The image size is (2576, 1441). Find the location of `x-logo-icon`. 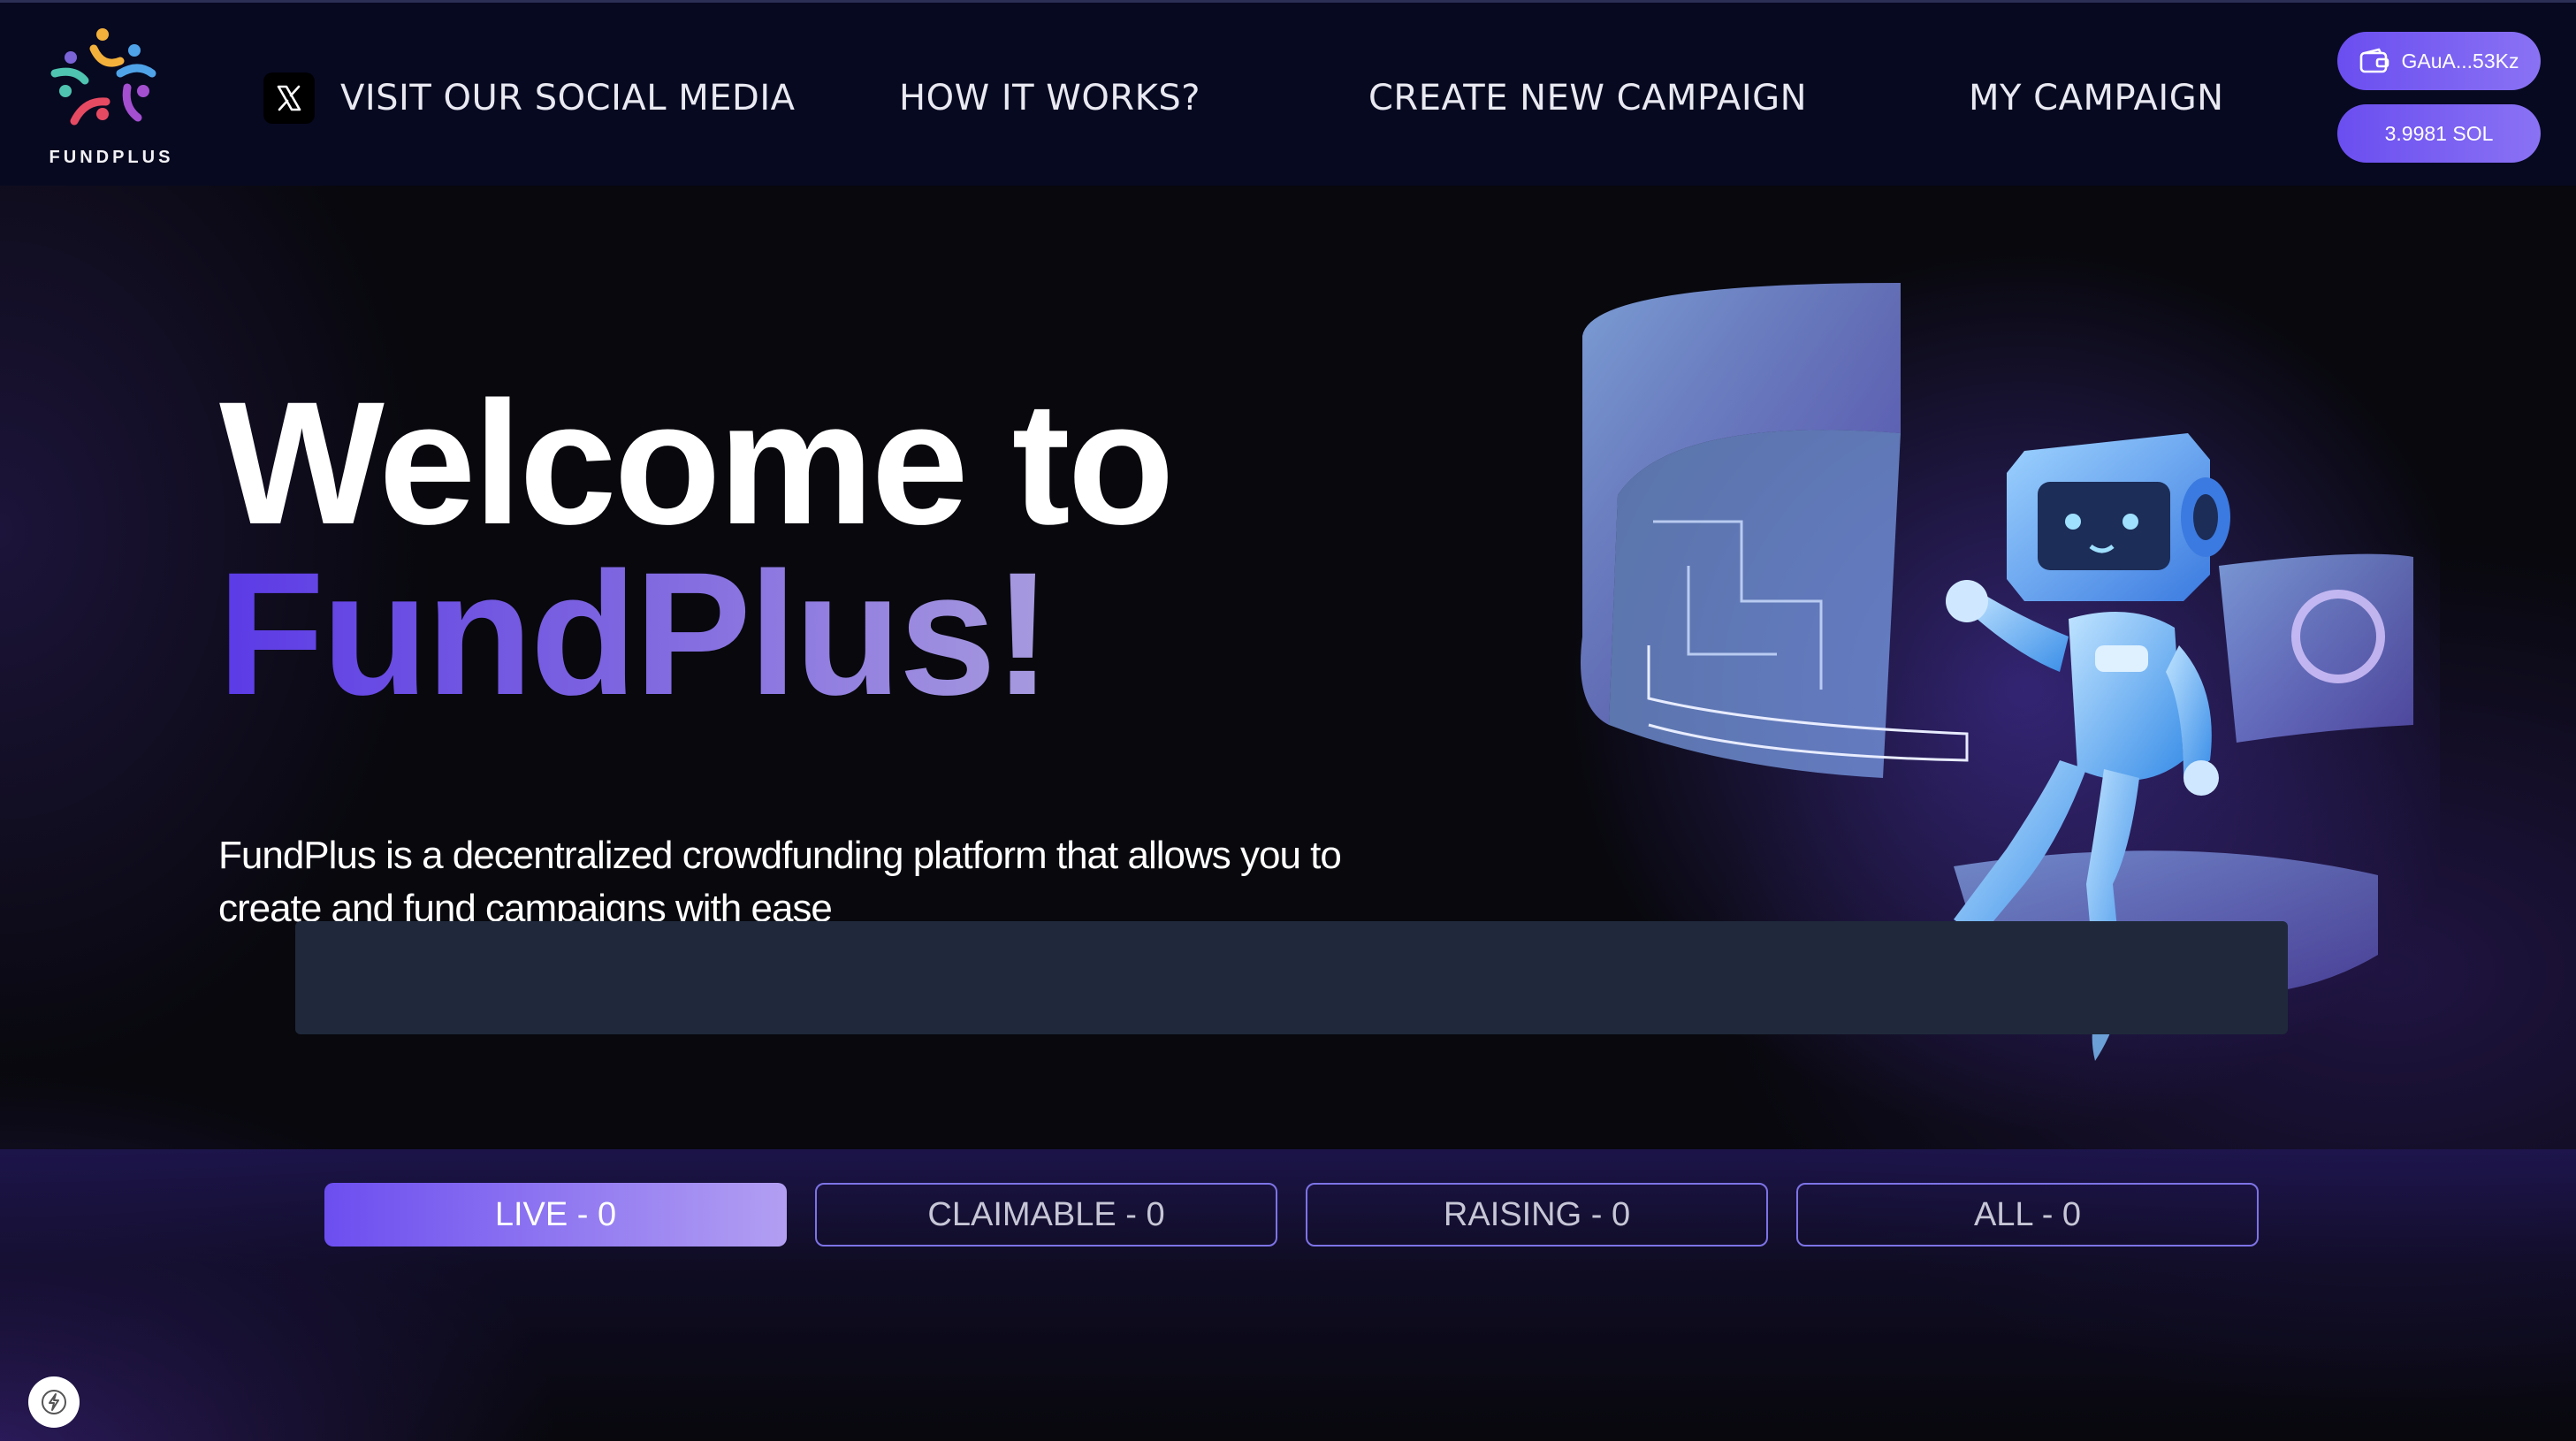

x-logo-icon is located at coordinates (289, 98).